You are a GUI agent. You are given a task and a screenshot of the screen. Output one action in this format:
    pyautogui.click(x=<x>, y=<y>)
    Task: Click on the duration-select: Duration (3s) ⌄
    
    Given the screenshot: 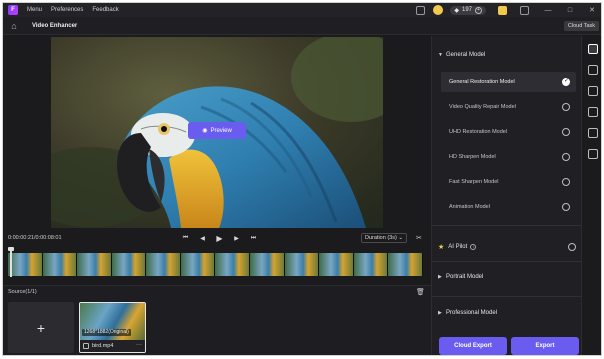 What is the action you would take?
    pyautogui.click(x=384, y=238)
    